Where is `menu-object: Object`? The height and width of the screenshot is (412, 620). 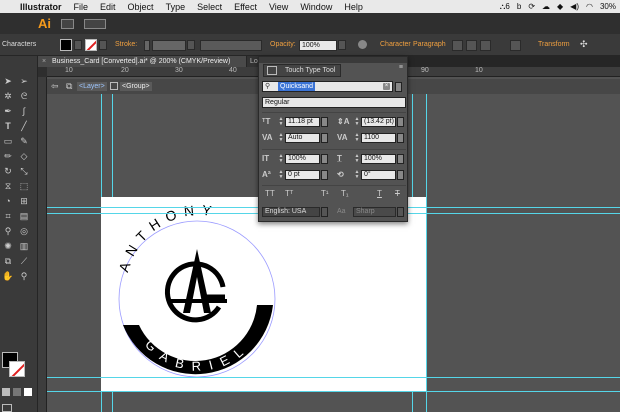 menu-object: Object is located at coordinates (141, 7).